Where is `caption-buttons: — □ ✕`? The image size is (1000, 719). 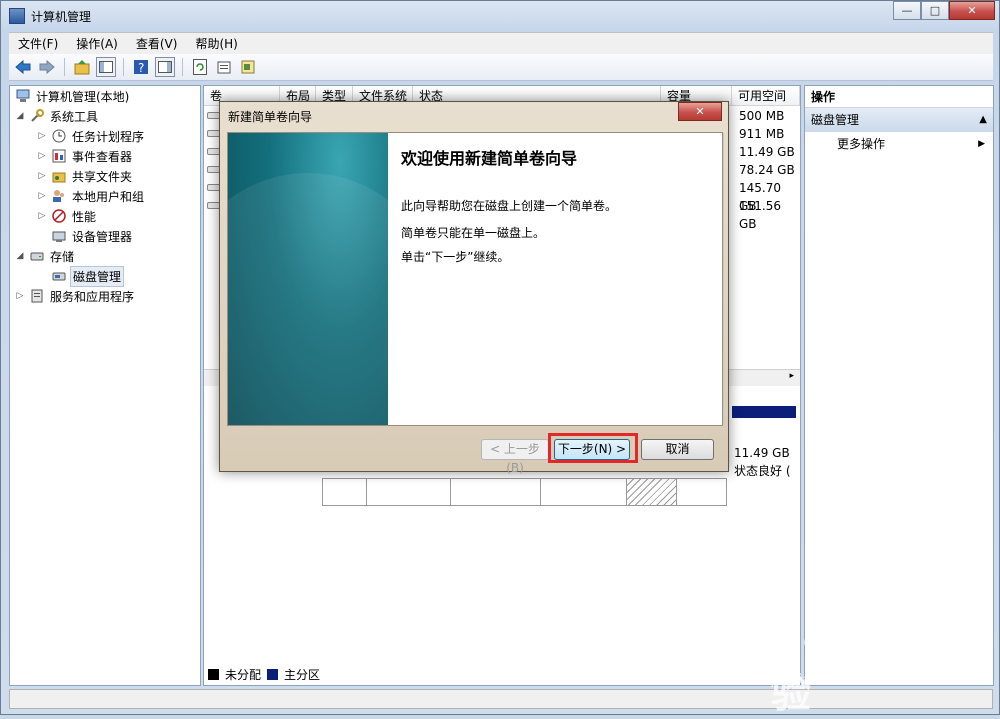
caption-buttons: — □ ✕ is located at coordinates (944, 11).